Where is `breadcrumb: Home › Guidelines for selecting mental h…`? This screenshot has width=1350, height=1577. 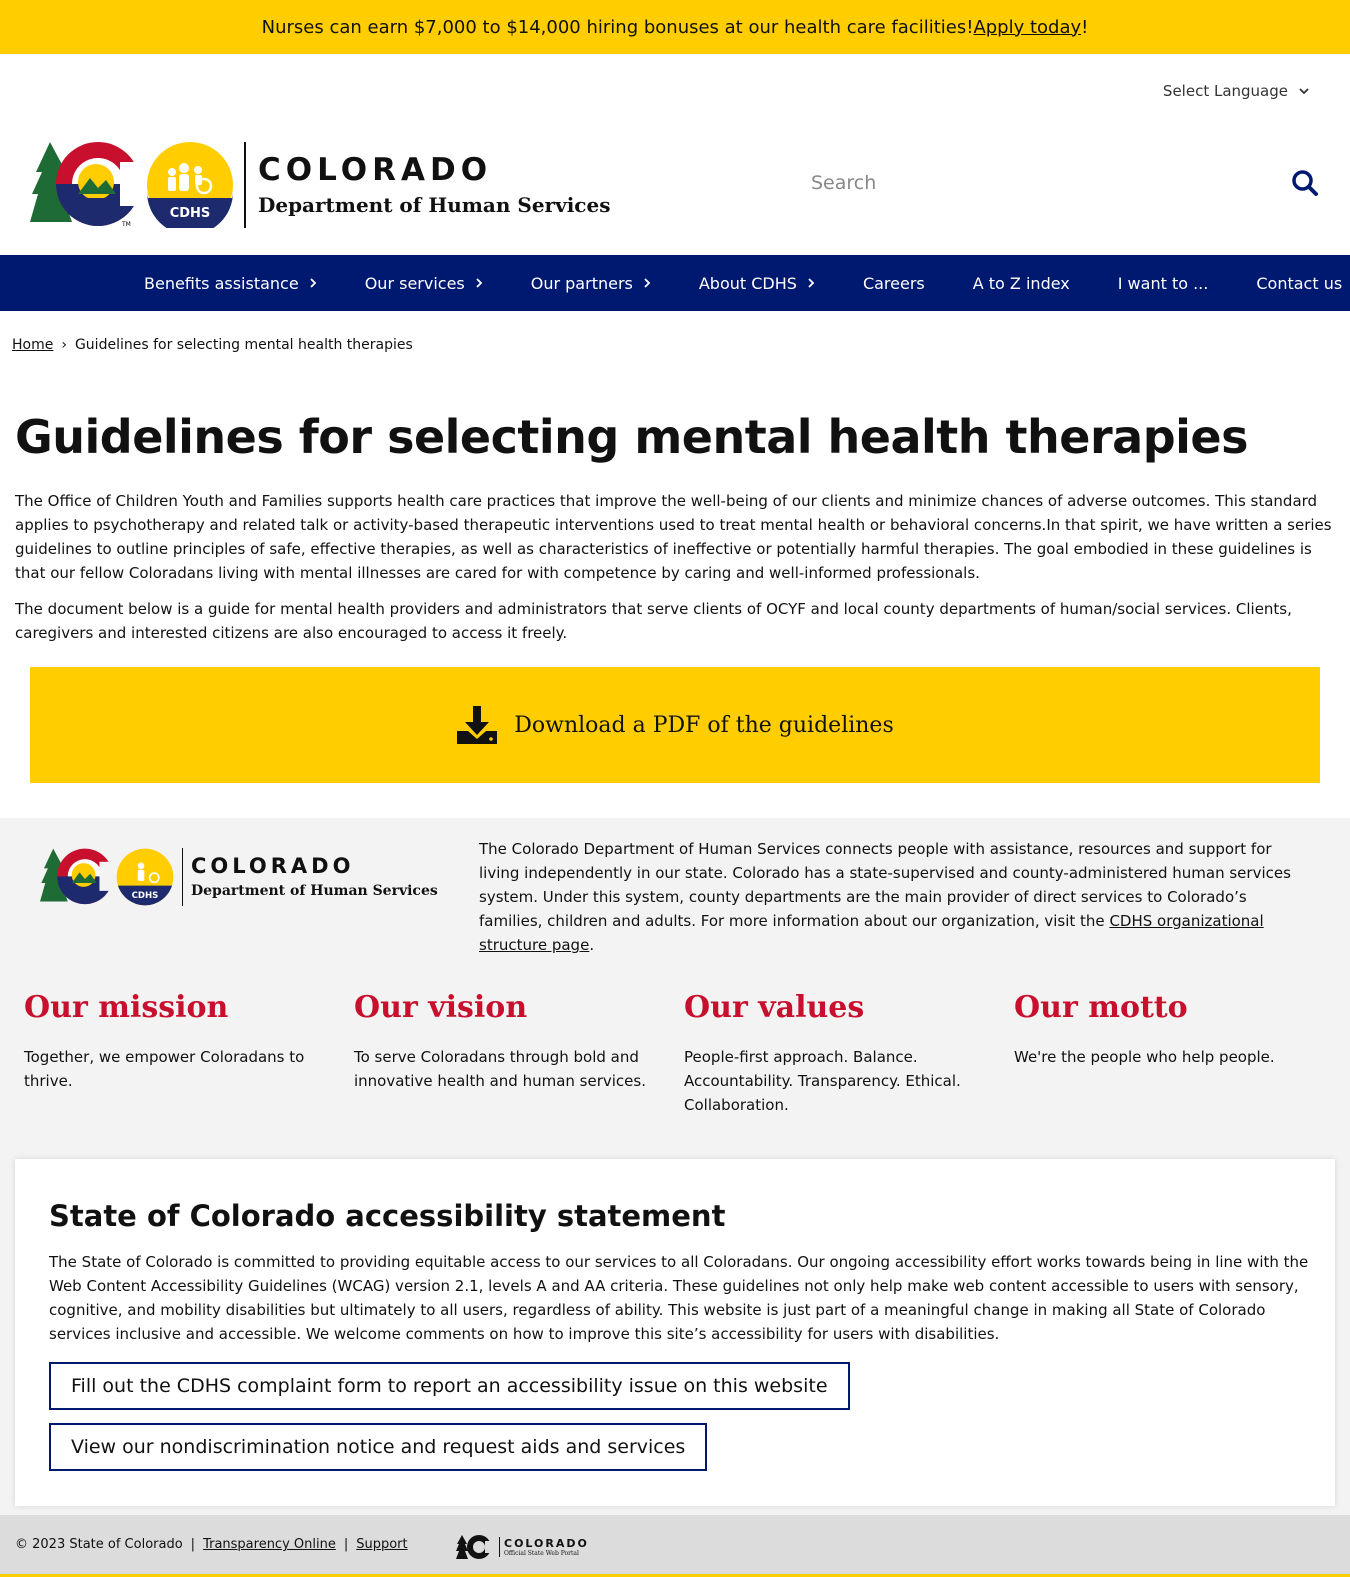 breadcrumb: Home › Guidelines for selecting mental h… is located at coordinates (212, 345).